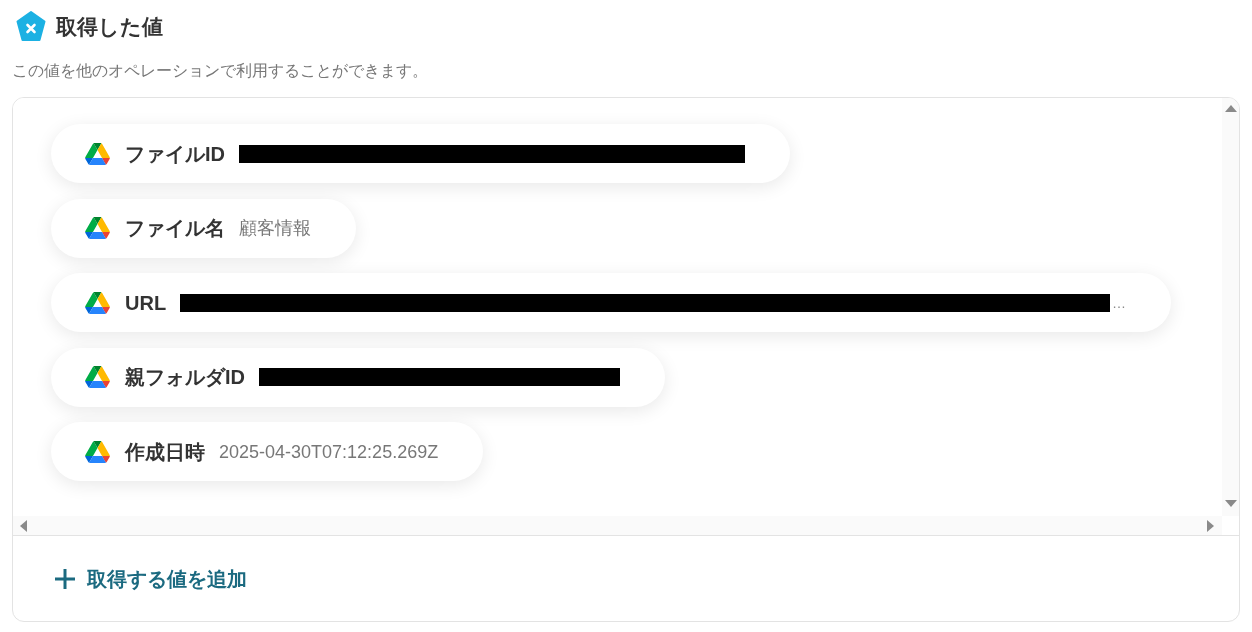 The image size is (1252, 632). Describe the element at coordinates (175, 228) in the screenshot. I see `field-label: ファイル名` at that location.